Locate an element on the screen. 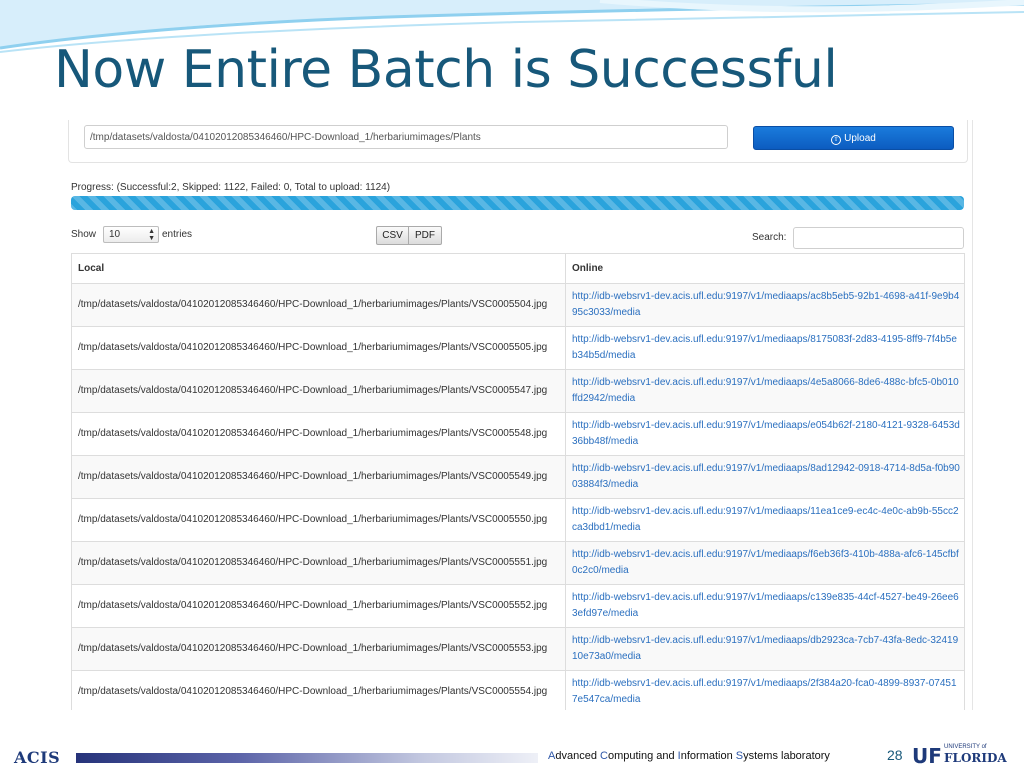  column-header-local: Local is located at coordinates (318, 268).